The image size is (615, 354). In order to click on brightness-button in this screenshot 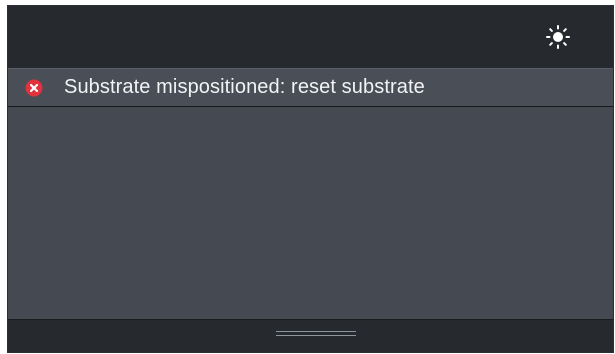, I will do `click(558, 37)`.